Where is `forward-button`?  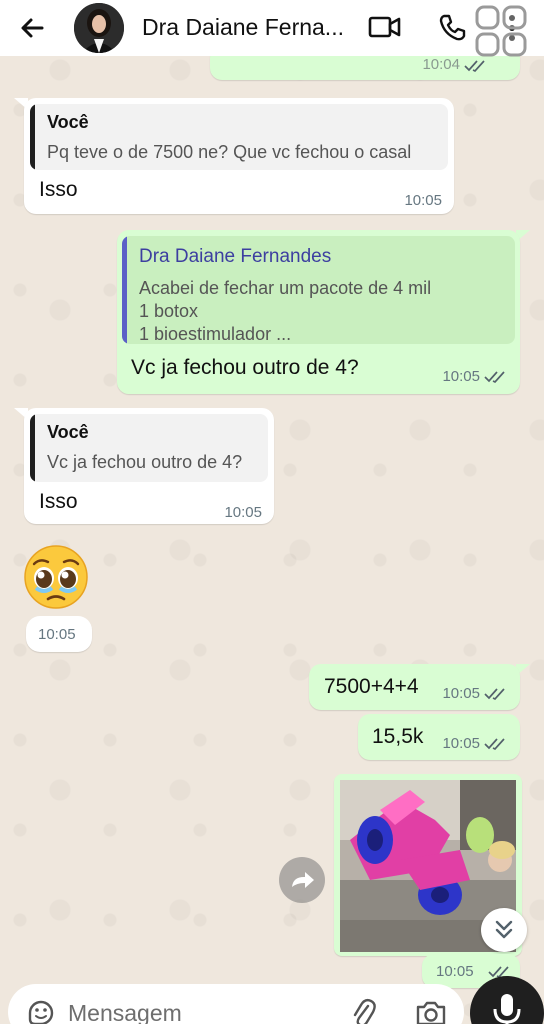 forward-button is located at coordinates (302, 880).